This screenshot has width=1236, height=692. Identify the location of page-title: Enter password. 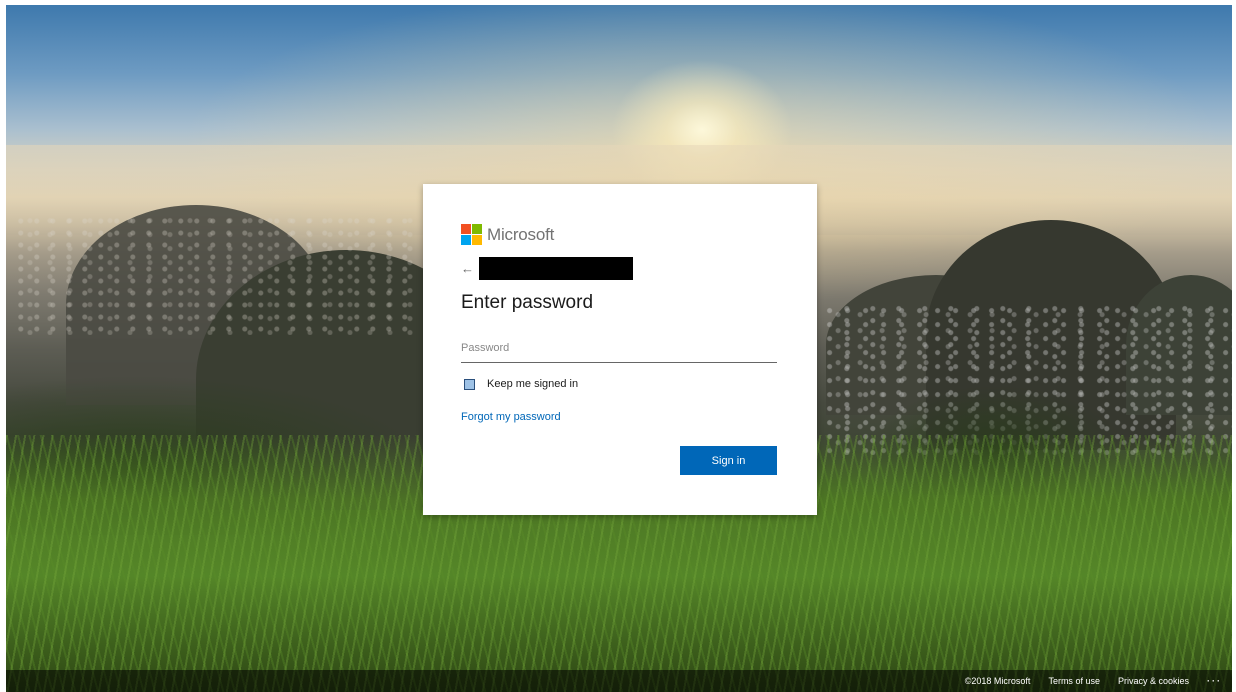
(527, 302).